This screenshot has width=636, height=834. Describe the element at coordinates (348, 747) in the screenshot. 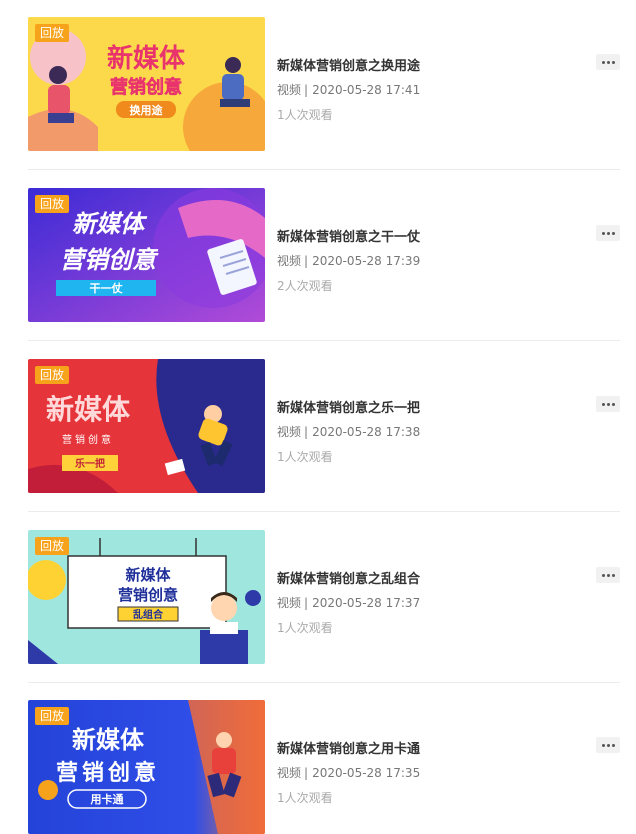

I see `video-title: 新媒体营销创意之用卡通` at that location.